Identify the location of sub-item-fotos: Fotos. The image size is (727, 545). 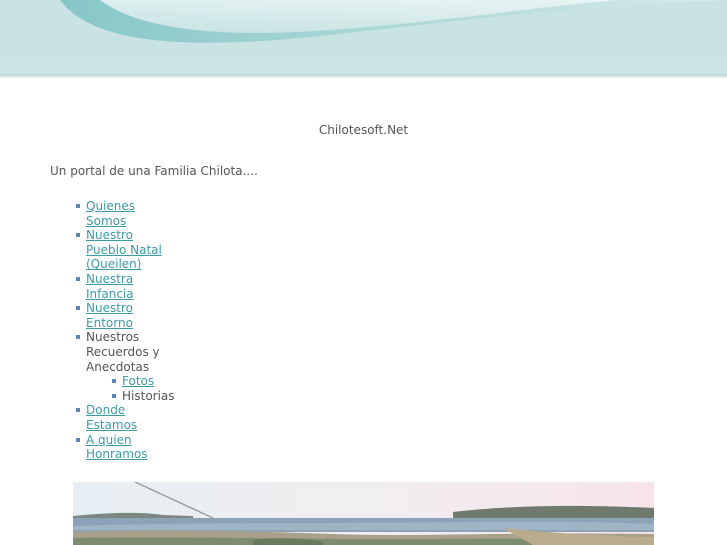
(152, 381).